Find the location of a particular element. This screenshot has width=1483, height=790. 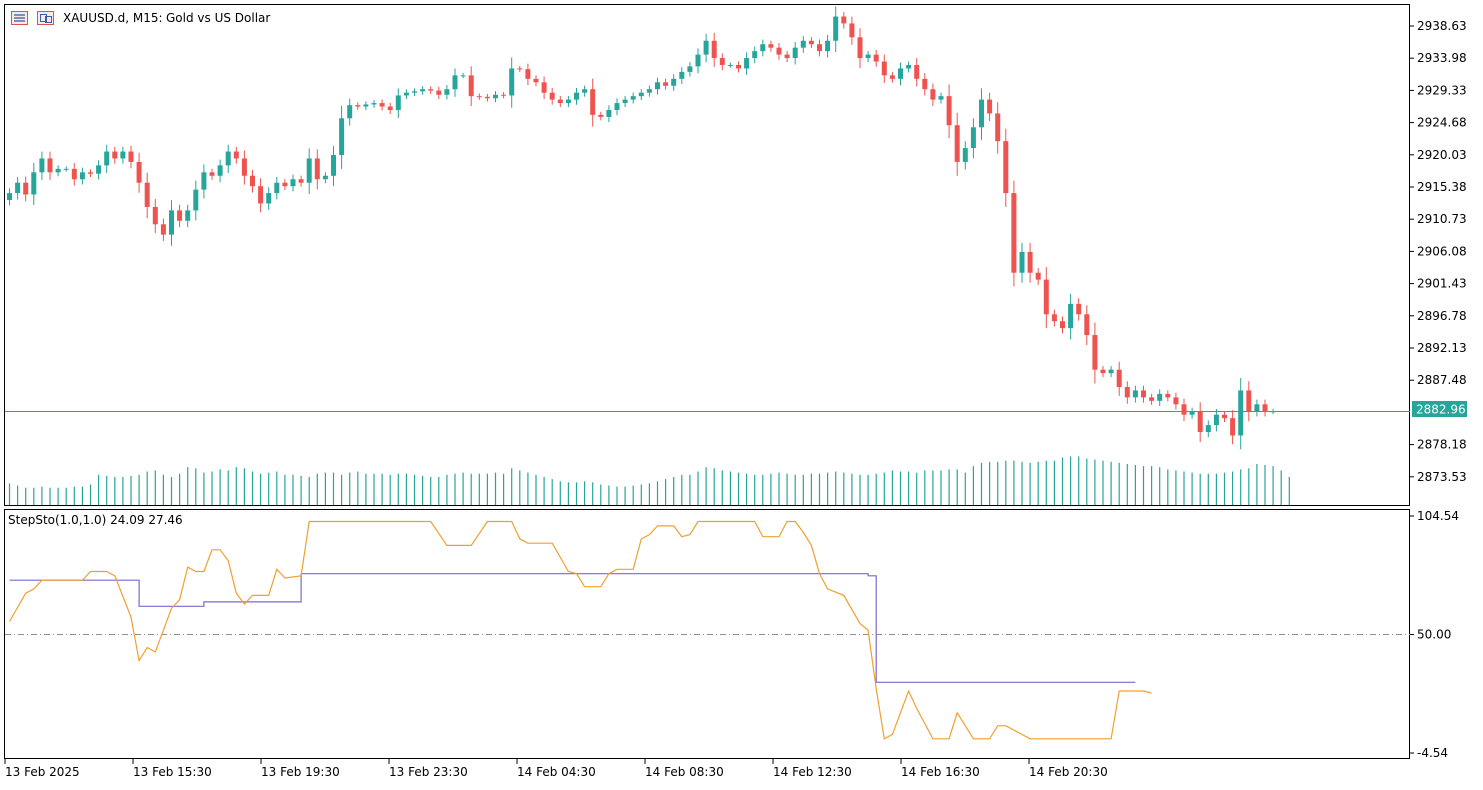

chart-symbol: XAUUSD.d, M15: is located at coordinates (113, 18).